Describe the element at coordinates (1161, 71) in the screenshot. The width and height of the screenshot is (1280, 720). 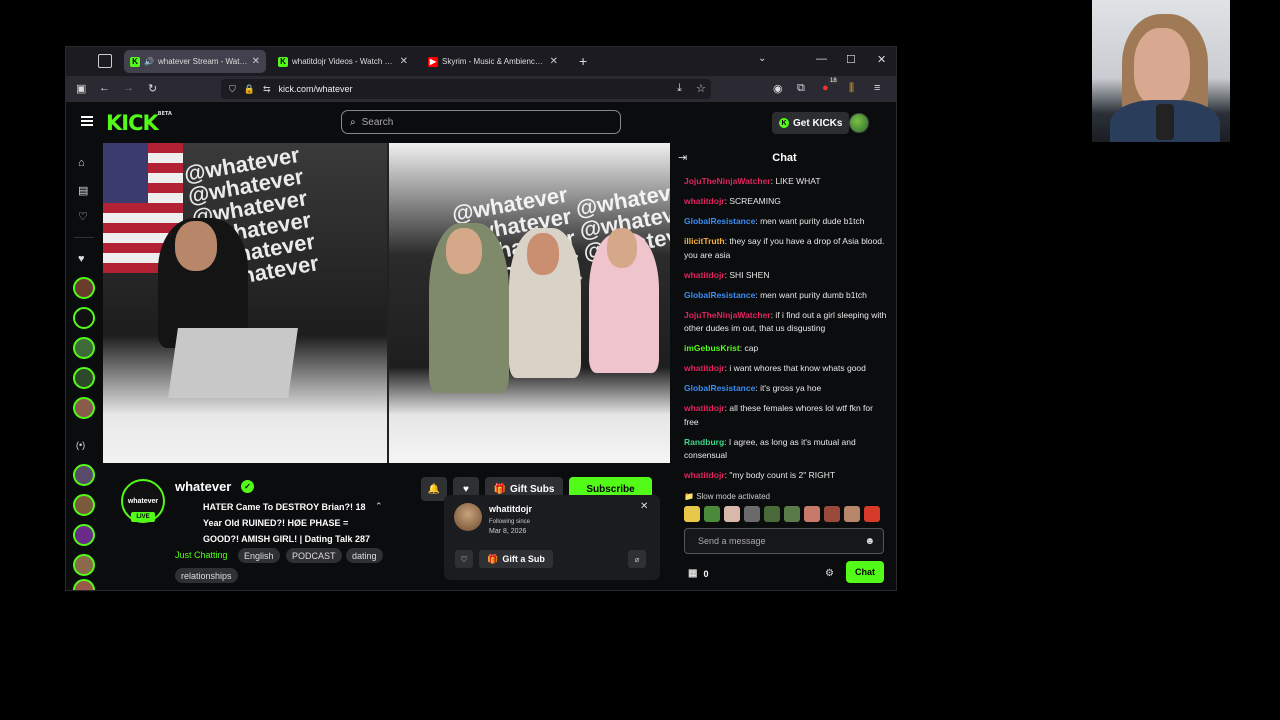
I see `webcam-overlay` at that location.